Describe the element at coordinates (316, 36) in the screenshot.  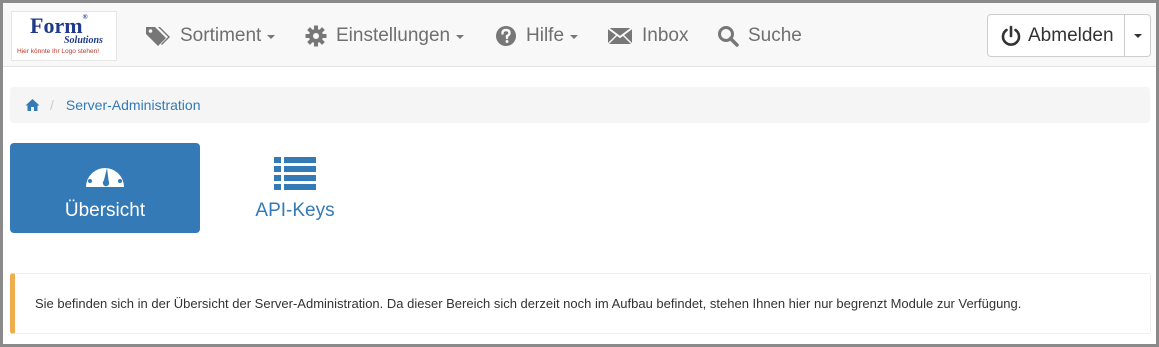
I see `gear-icon` at that location.